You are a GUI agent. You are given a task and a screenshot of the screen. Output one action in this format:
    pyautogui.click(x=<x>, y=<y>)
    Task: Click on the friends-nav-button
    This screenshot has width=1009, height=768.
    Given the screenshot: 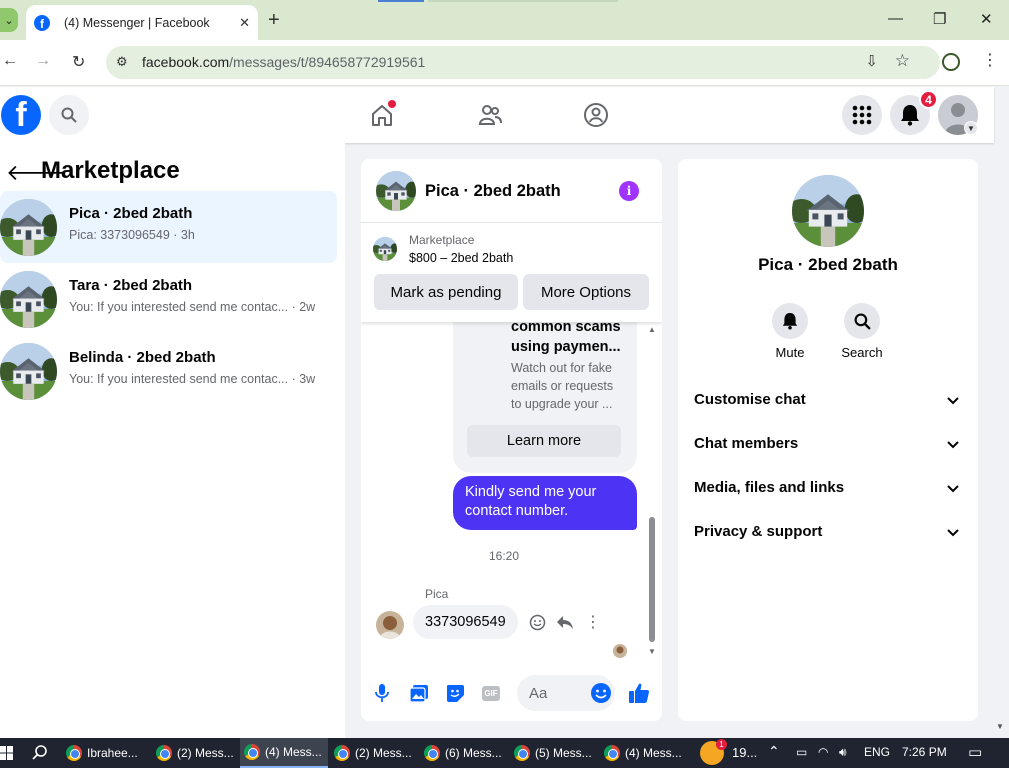 What is the action you would take?
    pyautogui.click(x=490, y=115)
    